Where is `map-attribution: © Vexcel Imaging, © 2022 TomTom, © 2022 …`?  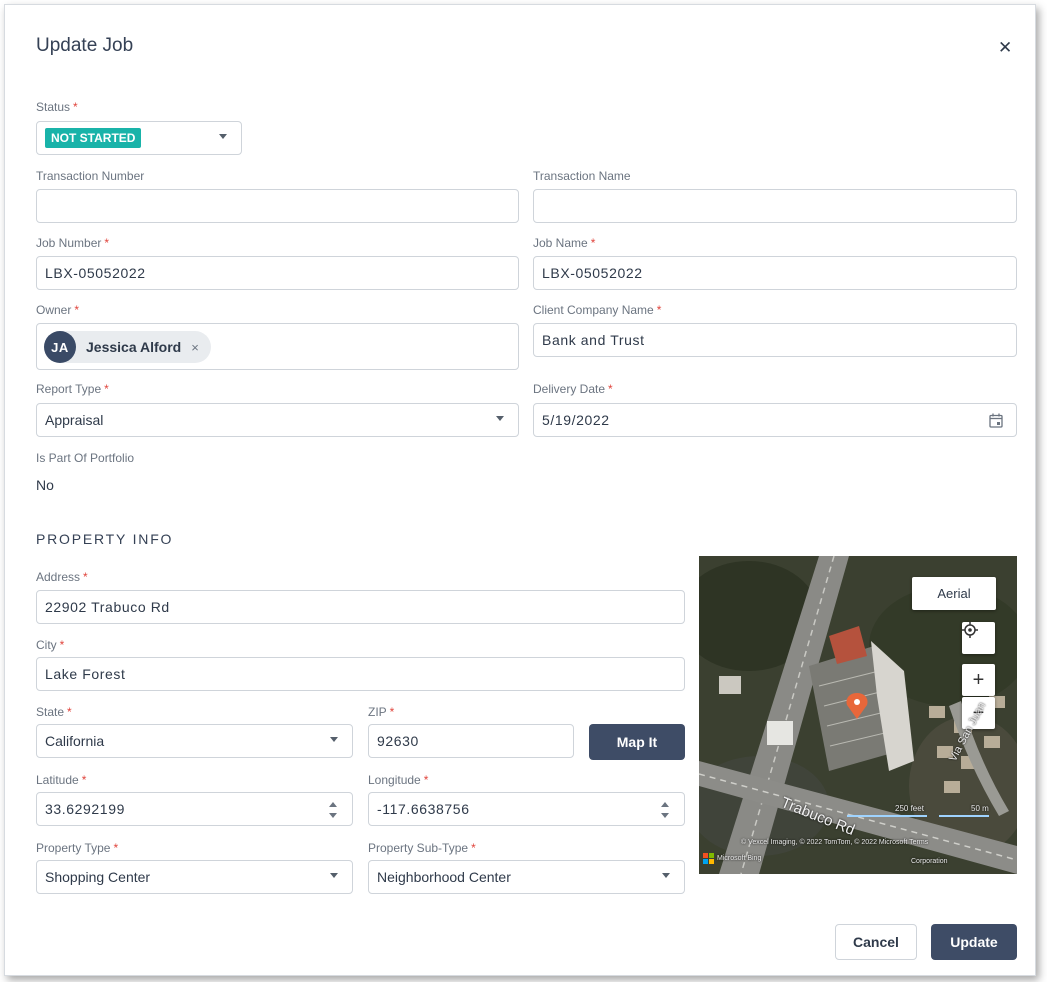 map-attribution: © Vexcel Imaging, © 2022 TomTom, © 2022 … is located at coordinates (835, 842).